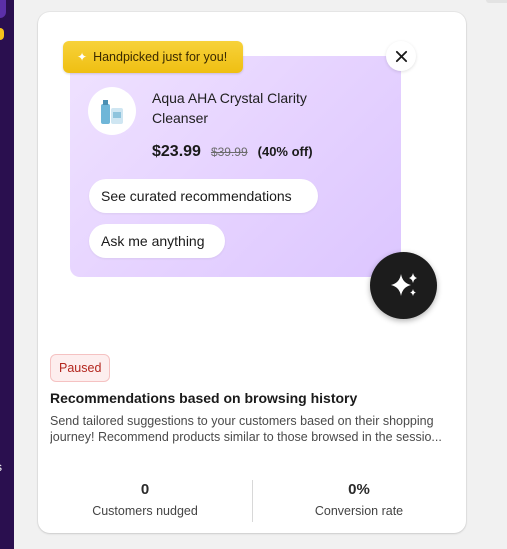  Describe the element at coordinates (203, 196) in the screenshot. I see `curated-recommendations-chip: See curated recommendations` at that location.